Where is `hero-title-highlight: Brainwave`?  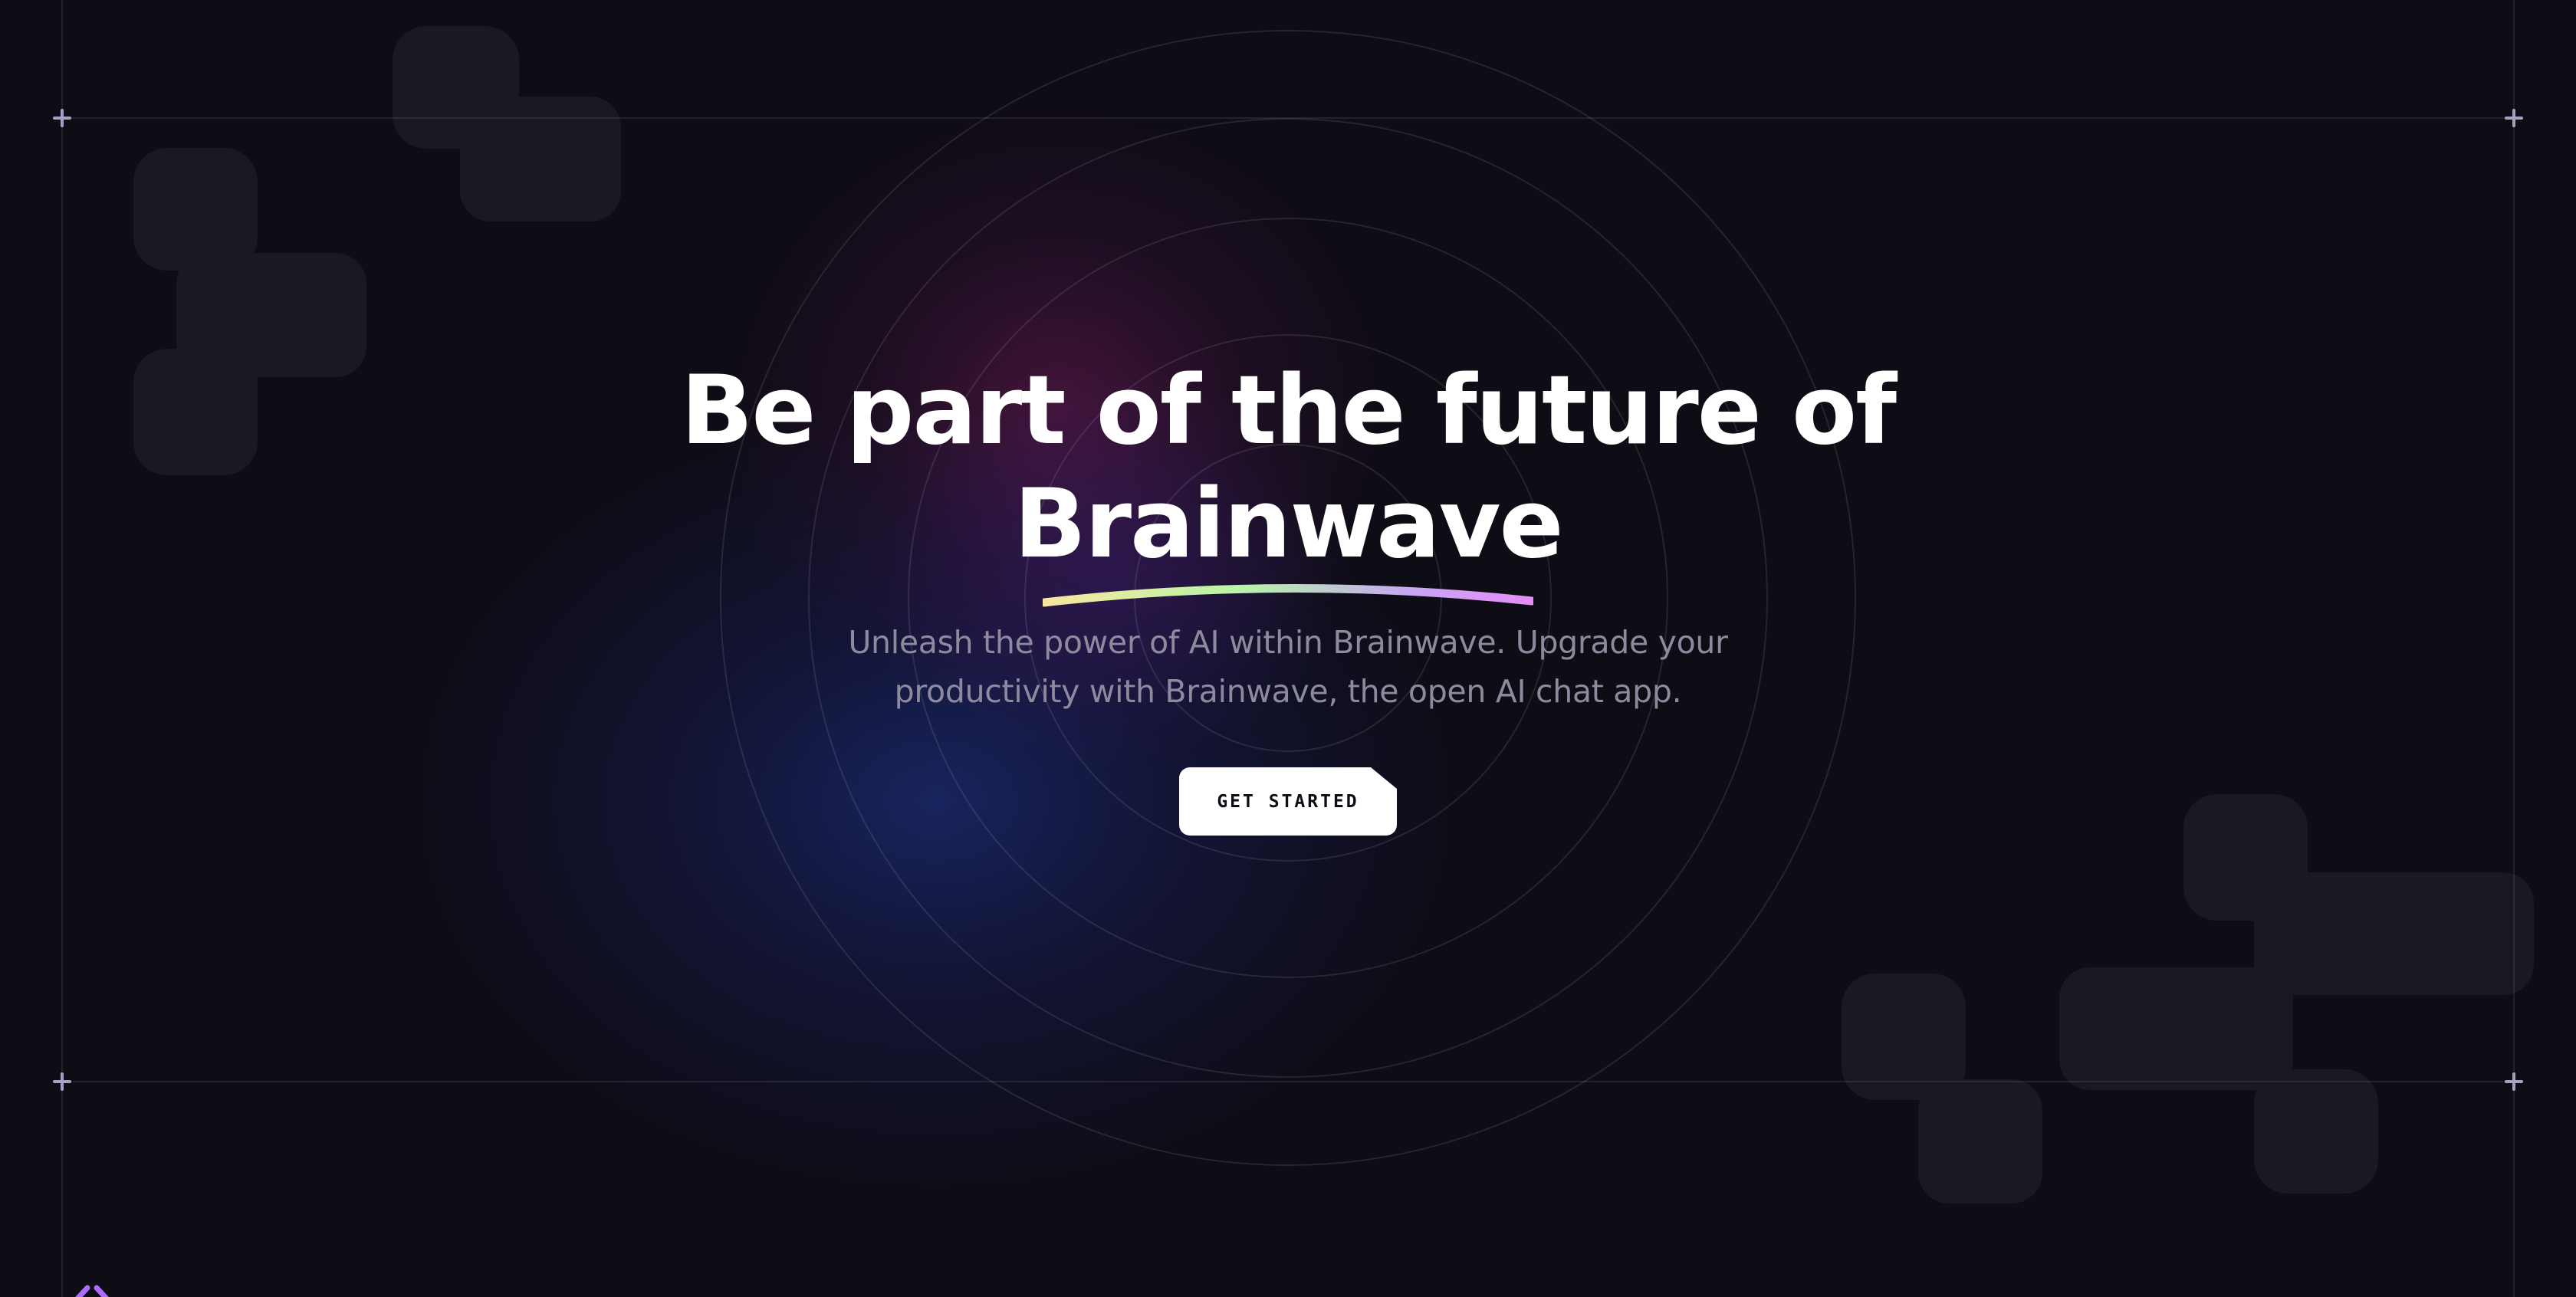 hero-title-highlight: Brainwave is located at coordinates (1288, 524).